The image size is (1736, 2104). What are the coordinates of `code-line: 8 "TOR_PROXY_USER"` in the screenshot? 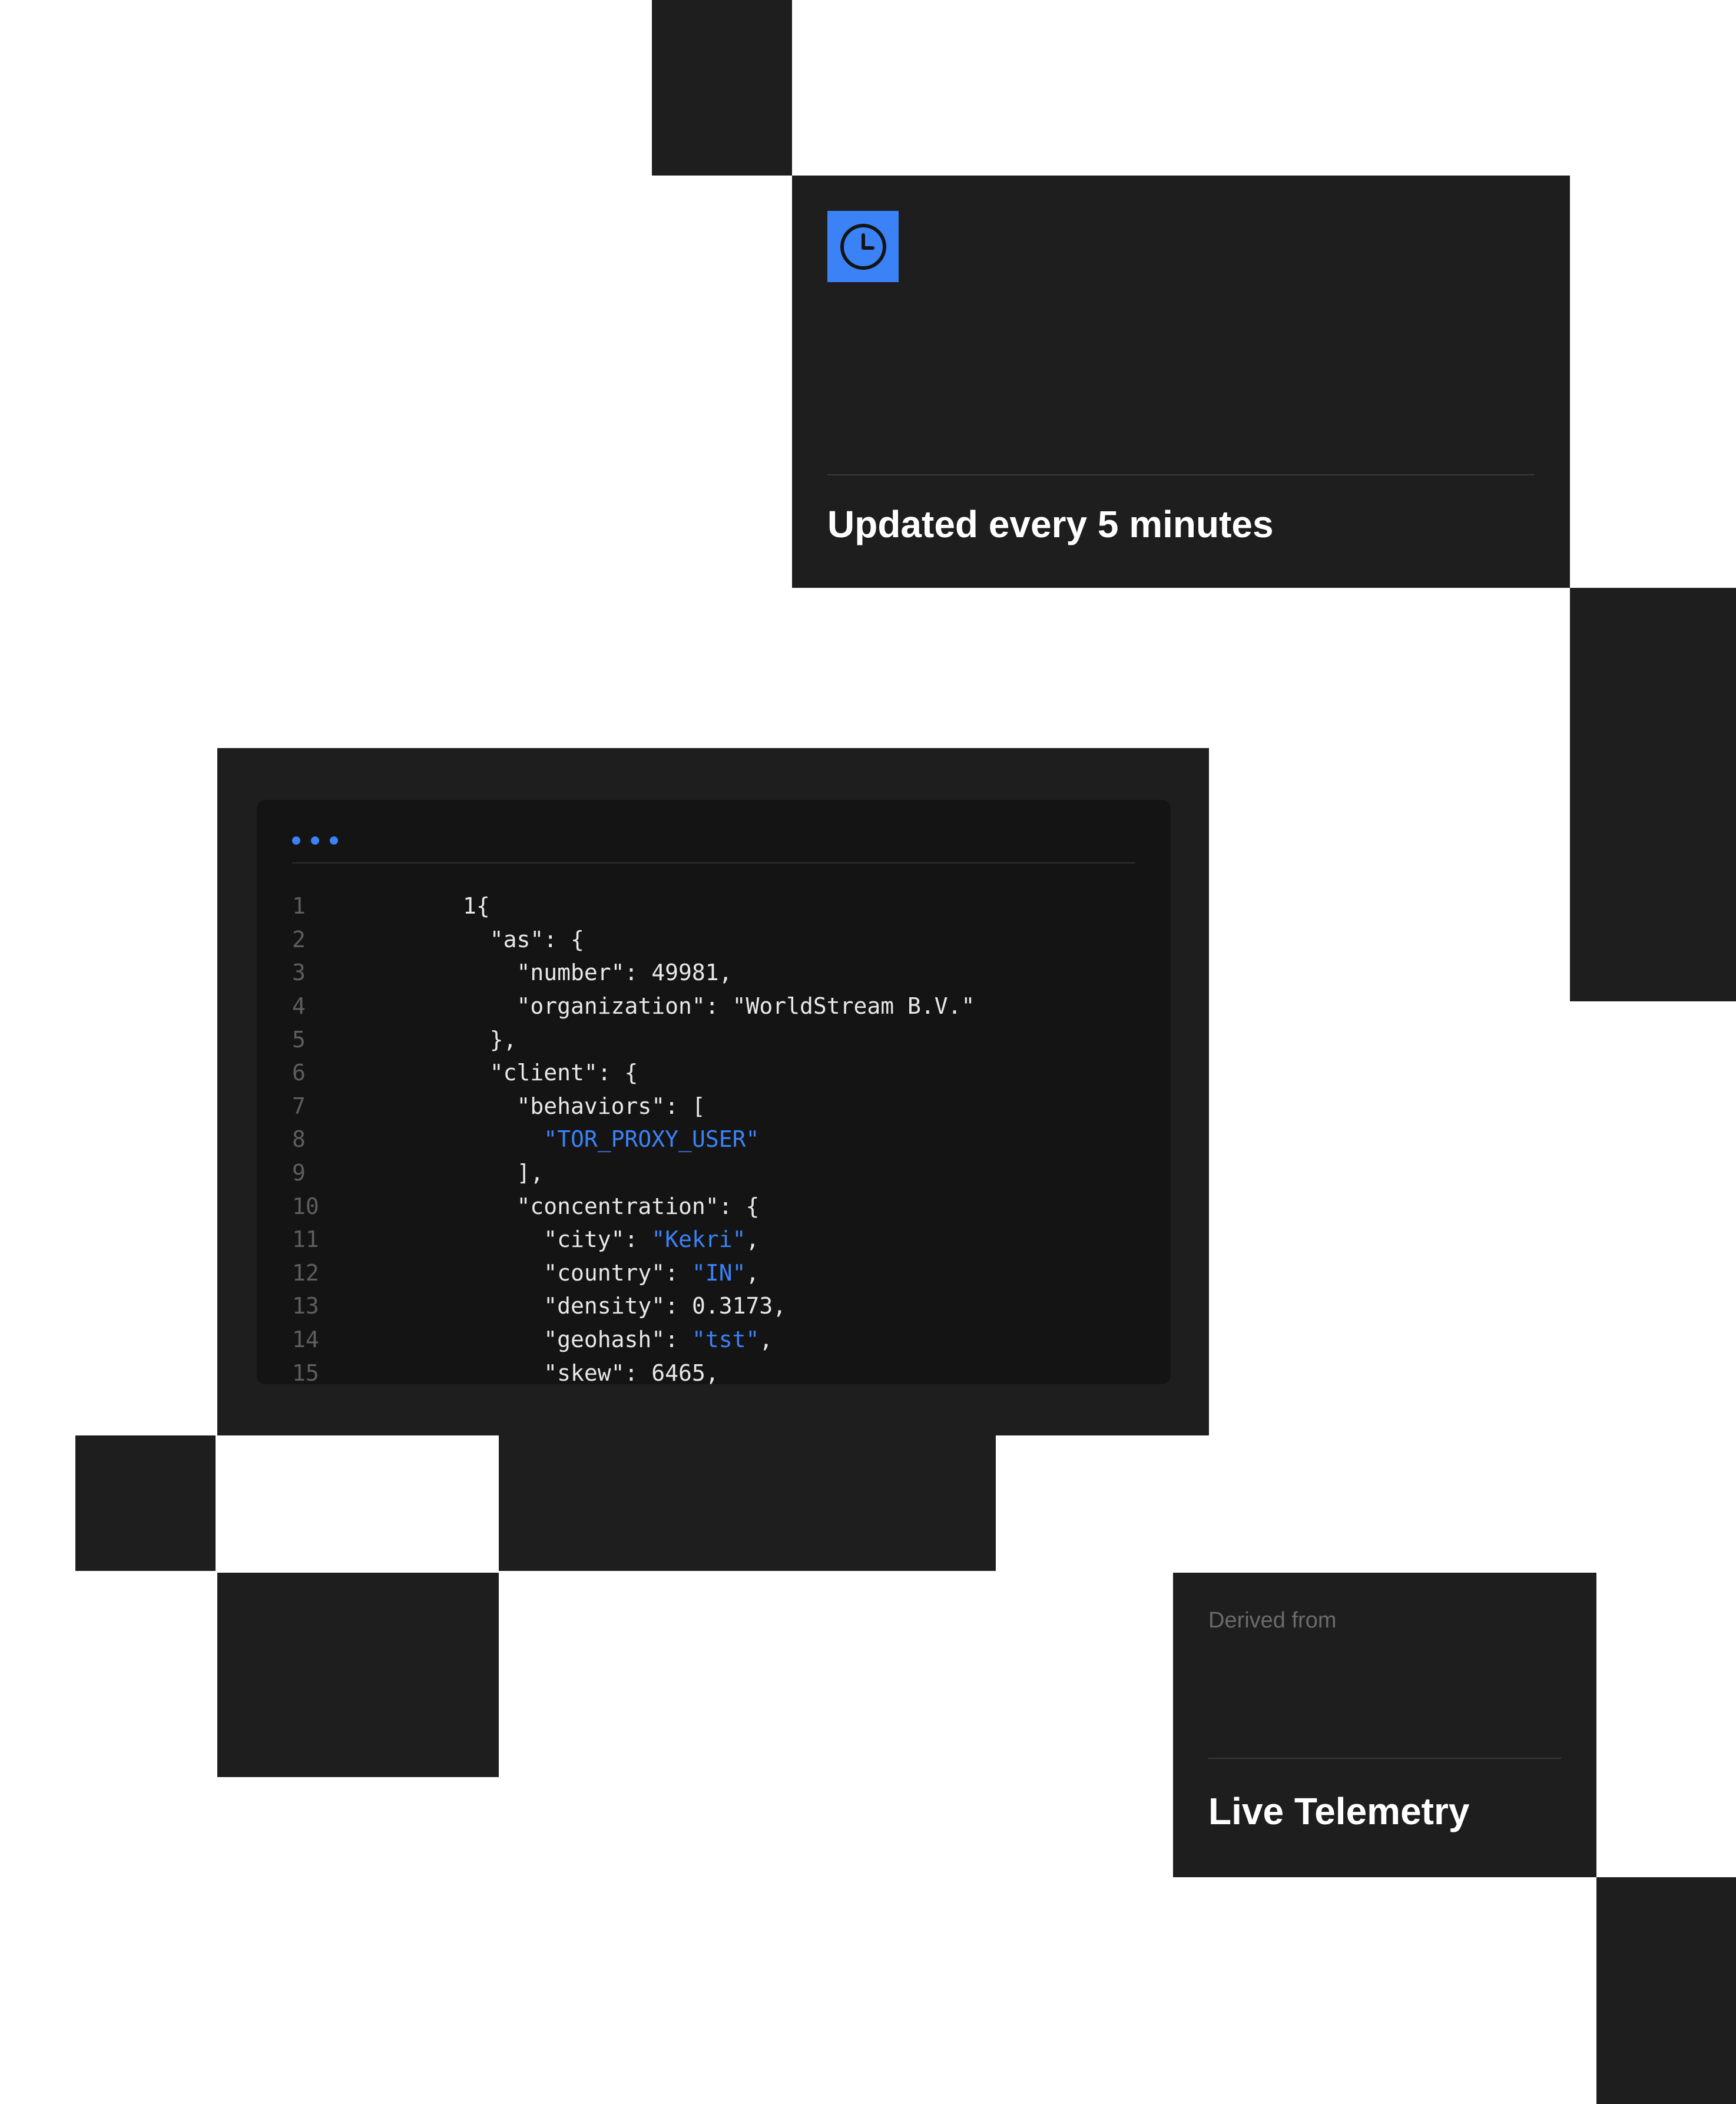 It's located at (713, 1139).